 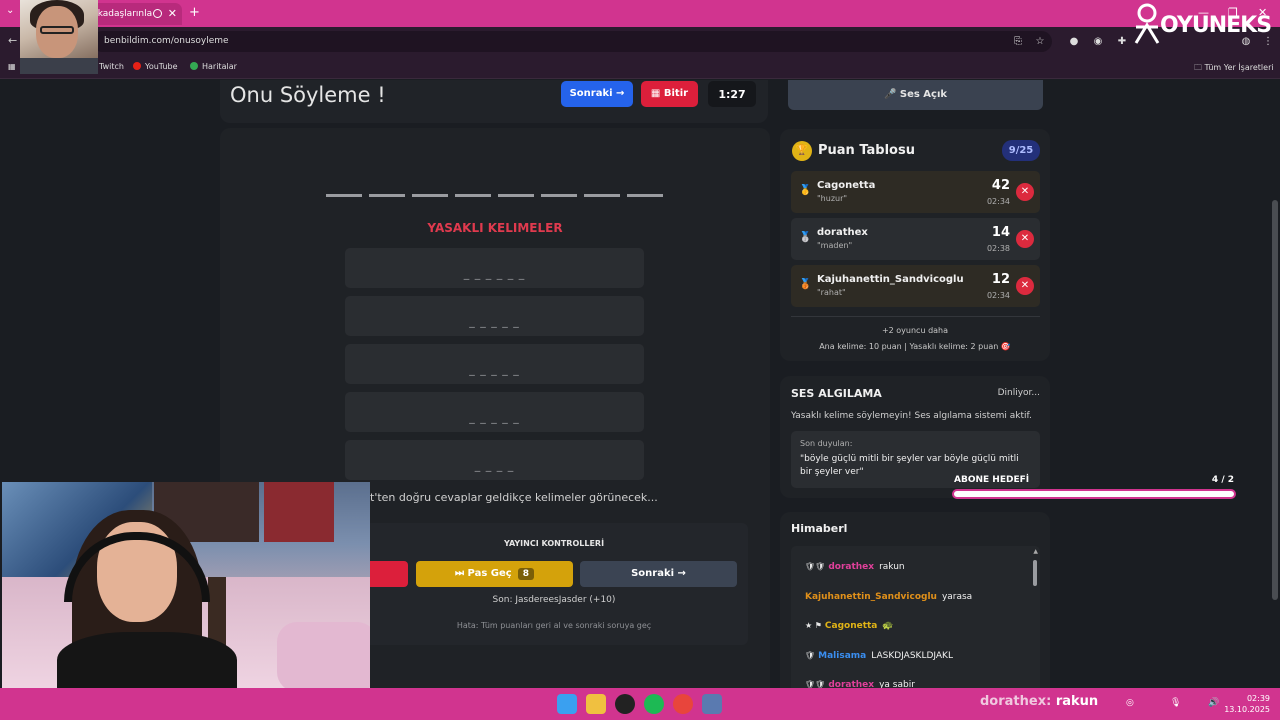 What do you see at coordinates (567, 704) in the screenshot?
I see `start-icon` at bounding box center [567, 704].